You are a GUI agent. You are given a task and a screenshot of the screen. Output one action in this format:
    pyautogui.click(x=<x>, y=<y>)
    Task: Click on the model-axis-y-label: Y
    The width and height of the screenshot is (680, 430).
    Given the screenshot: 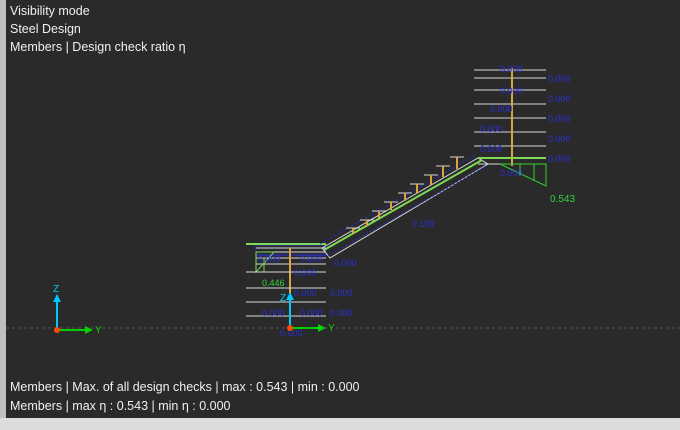 What is the action you would take?
    pyautogui.click(x=331, y=328)
    